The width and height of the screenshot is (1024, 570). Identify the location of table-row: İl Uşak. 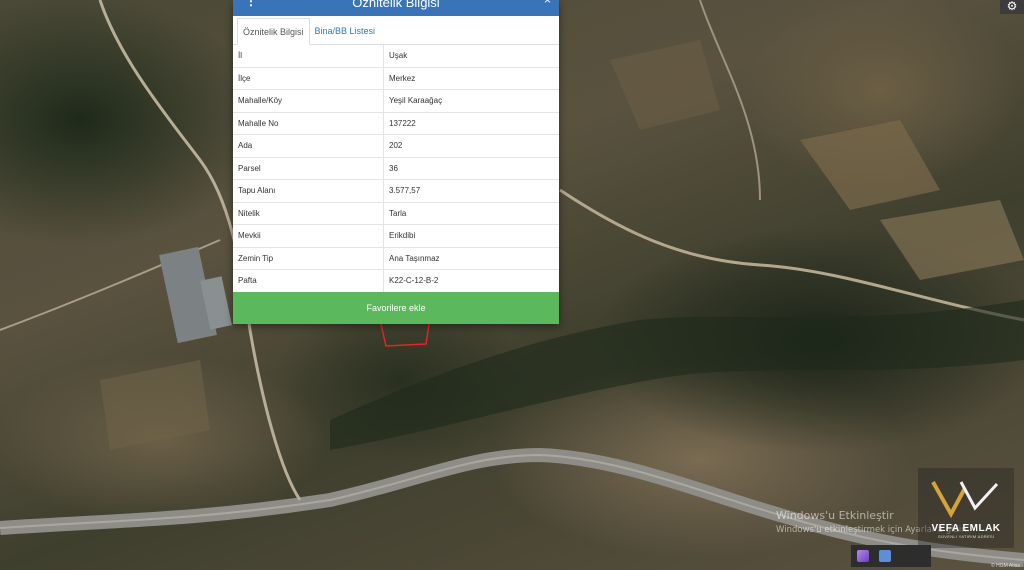
(396, 56).